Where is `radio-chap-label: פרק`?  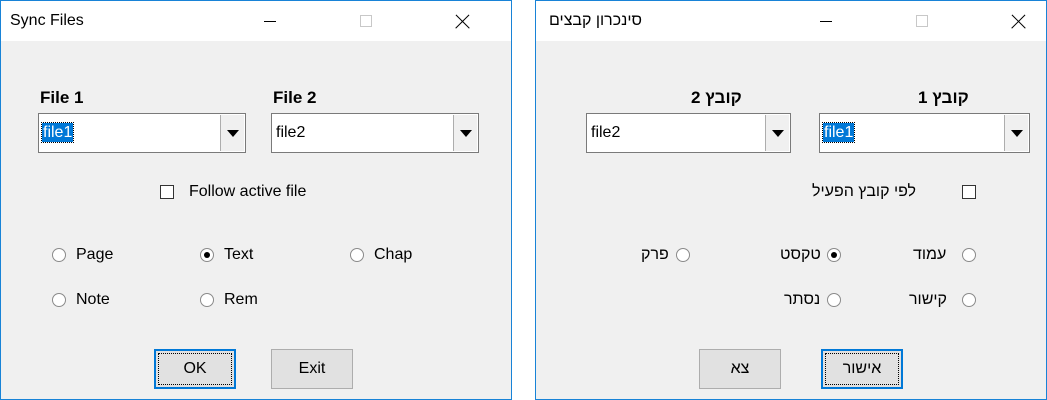
radio-chap-label: פרק is located at coordinates (655, 254).